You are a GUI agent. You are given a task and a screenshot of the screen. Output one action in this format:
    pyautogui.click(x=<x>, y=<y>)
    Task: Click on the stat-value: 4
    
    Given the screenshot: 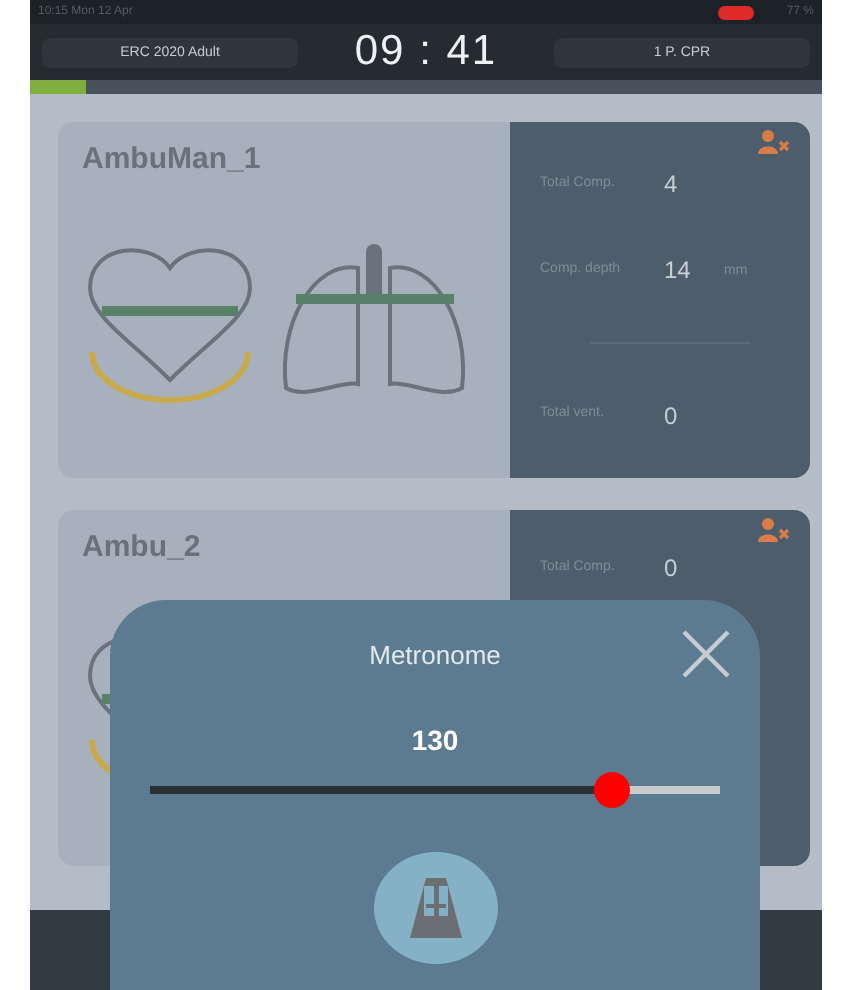 What is the action you would take?
    pyautogui.click(x=672, y=184)
    